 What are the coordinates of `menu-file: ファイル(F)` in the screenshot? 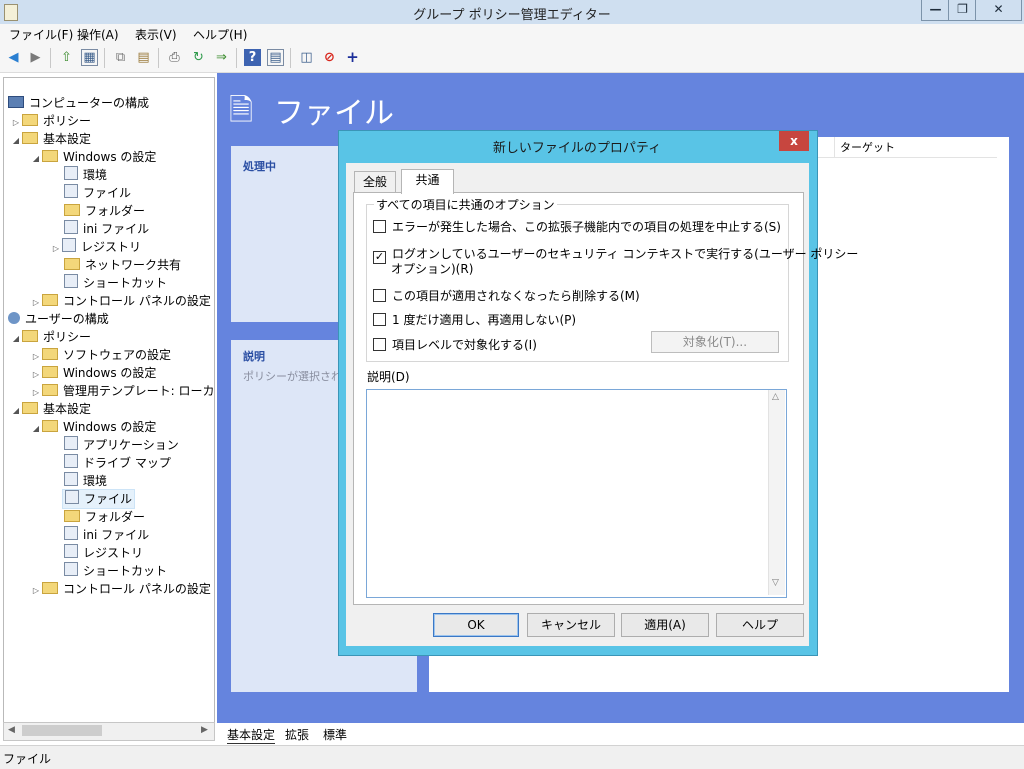 It's located at (41, 34).